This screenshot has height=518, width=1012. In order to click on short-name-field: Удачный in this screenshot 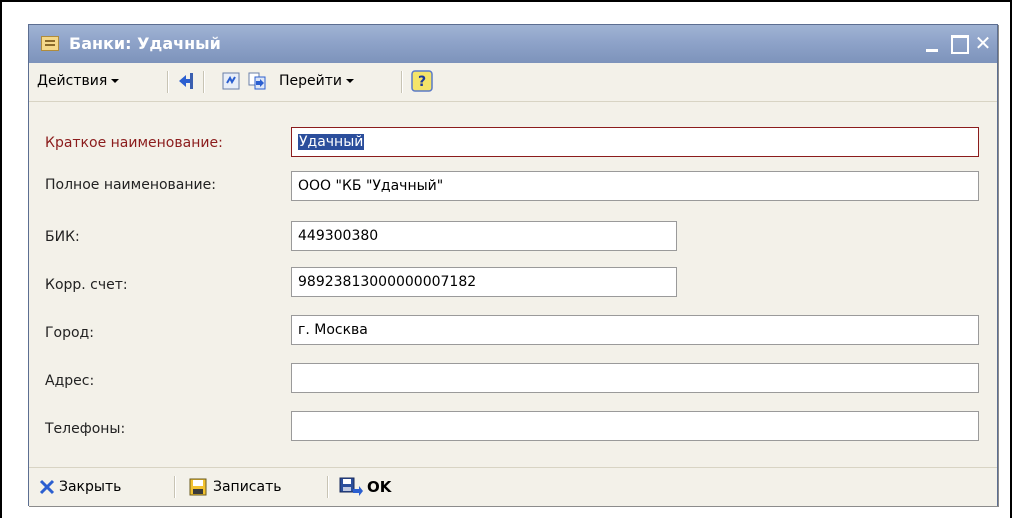, I will do `click(635, 142)`.